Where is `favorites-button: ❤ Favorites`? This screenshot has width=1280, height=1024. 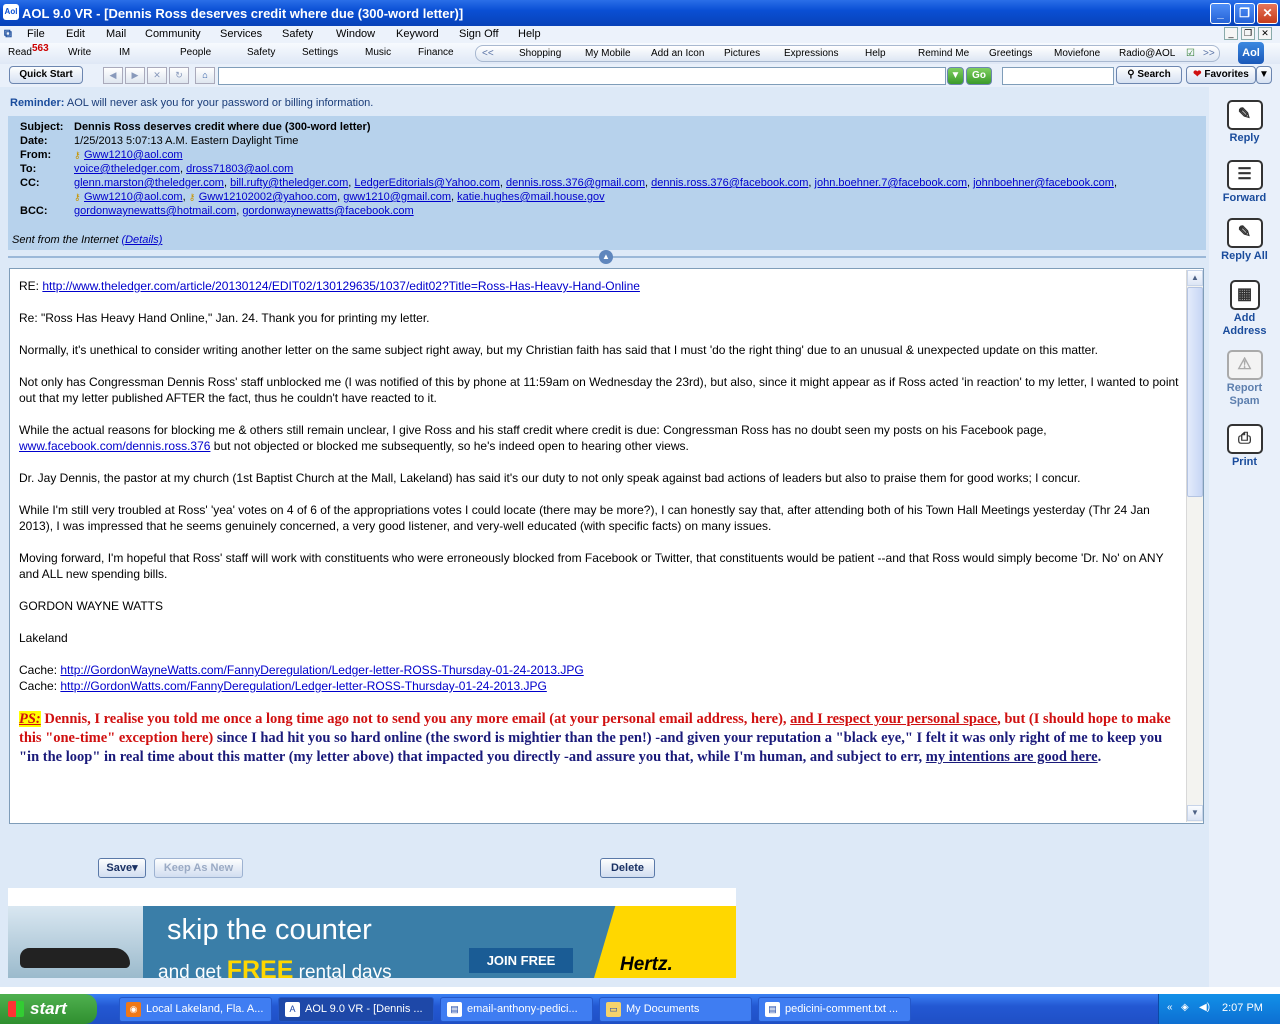 favorites-button: ❤ Favorites is located at coordinates (1221, 75).